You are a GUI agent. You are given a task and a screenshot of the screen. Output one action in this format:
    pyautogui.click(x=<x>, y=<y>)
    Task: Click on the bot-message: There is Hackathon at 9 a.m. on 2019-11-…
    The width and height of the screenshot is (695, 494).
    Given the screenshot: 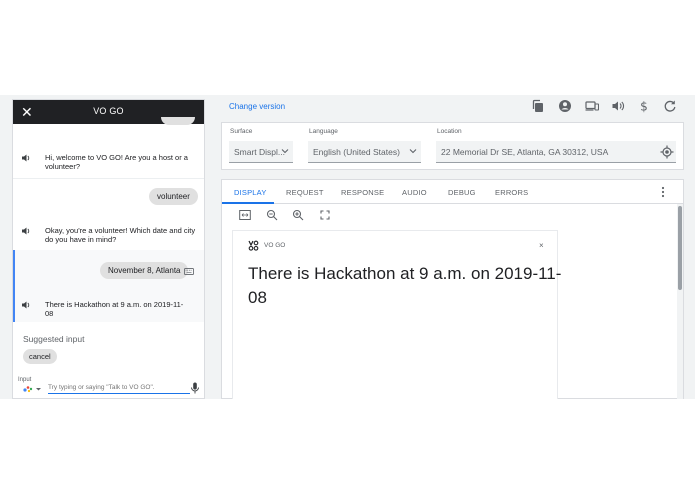 What is the action you would take?
    pyautogui.click(x=110, y=309)
    